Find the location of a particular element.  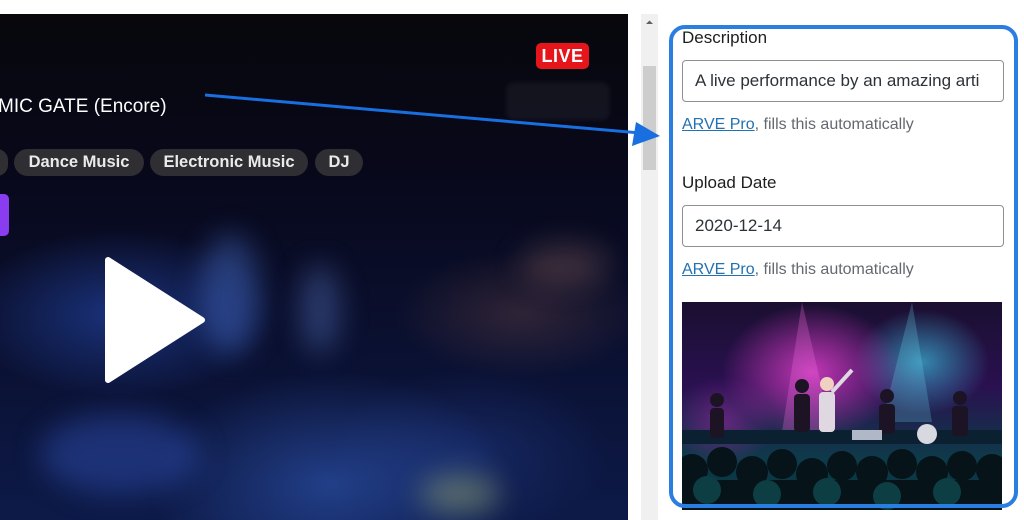

description-help: ARVE Pro, fills this automatically is located at coordinates (798, 125).